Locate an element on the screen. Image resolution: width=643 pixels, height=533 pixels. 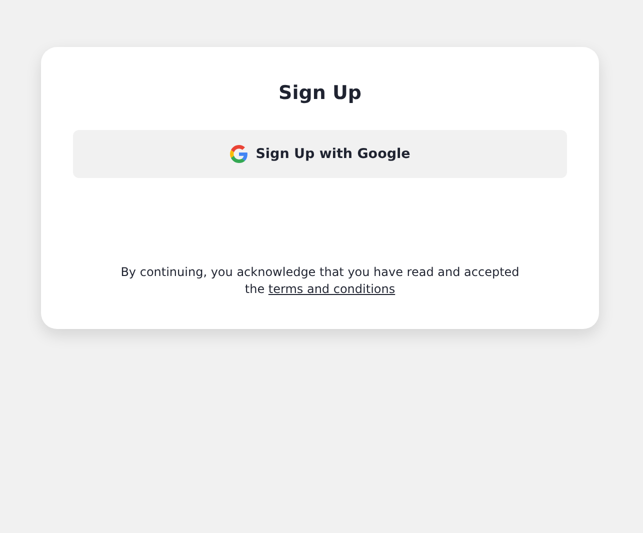
google-icon is located at coordinates (239, 154).